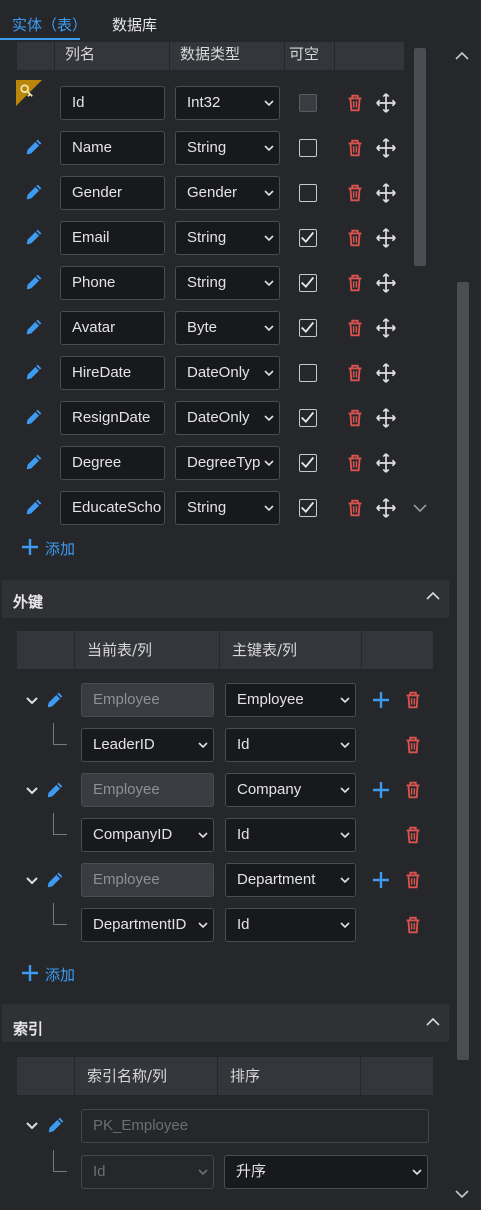  What do you see at coordinates (56, 1125) in the screenshot?
I see `index-edit-pencil-icon` at bounding box center [56, 1125].